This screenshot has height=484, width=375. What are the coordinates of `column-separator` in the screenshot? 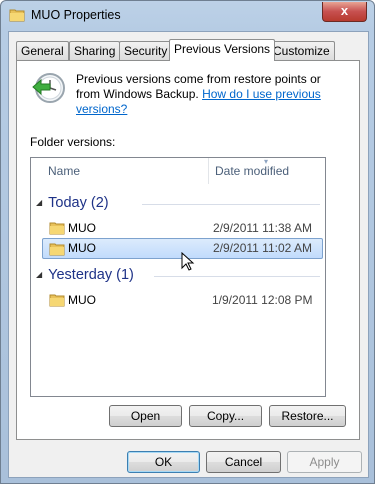 It's located at (208, 171).